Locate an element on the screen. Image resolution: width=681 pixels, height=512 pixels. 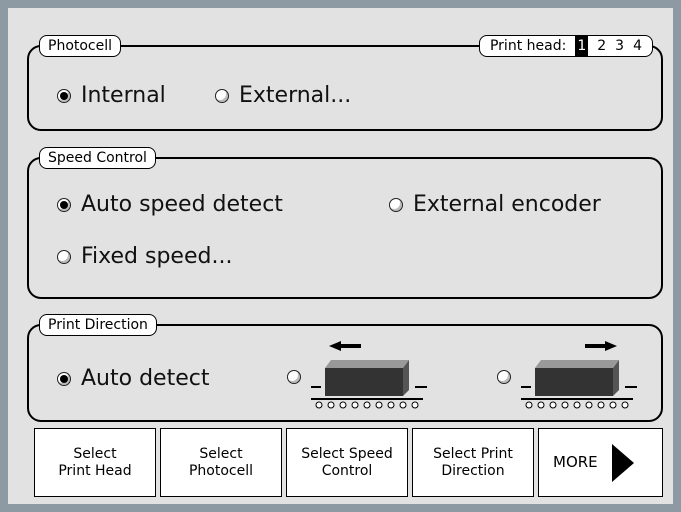
button-line1: Select Print is located at coordinates (473, 453).